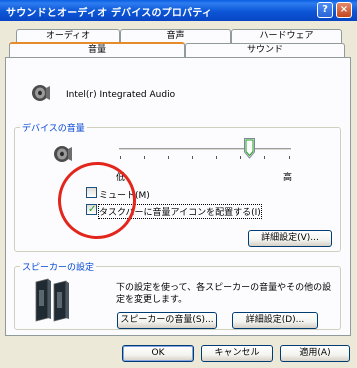 The width and height of the screenshot is (357, 368). I want to click on volume-slider-thumb, so click(249, 150).